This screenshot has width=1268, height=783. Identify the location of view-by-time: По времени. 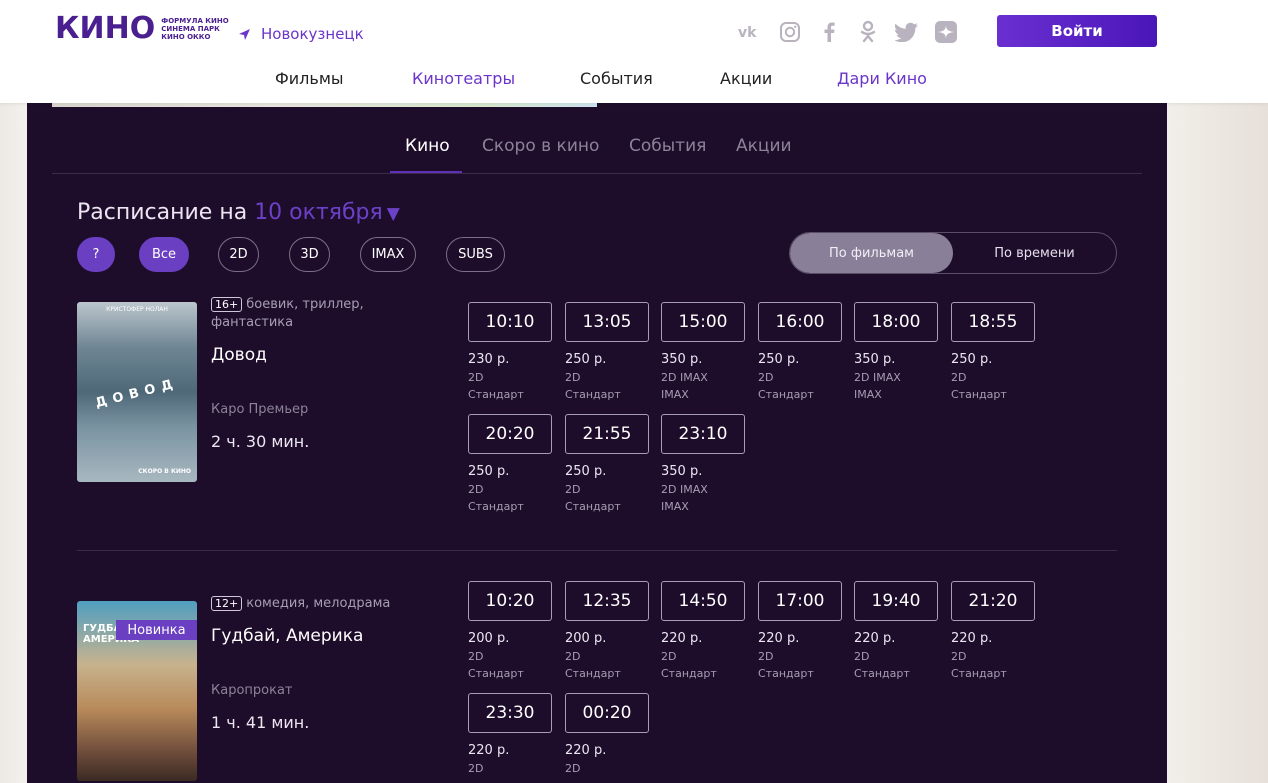
(1034, 253).